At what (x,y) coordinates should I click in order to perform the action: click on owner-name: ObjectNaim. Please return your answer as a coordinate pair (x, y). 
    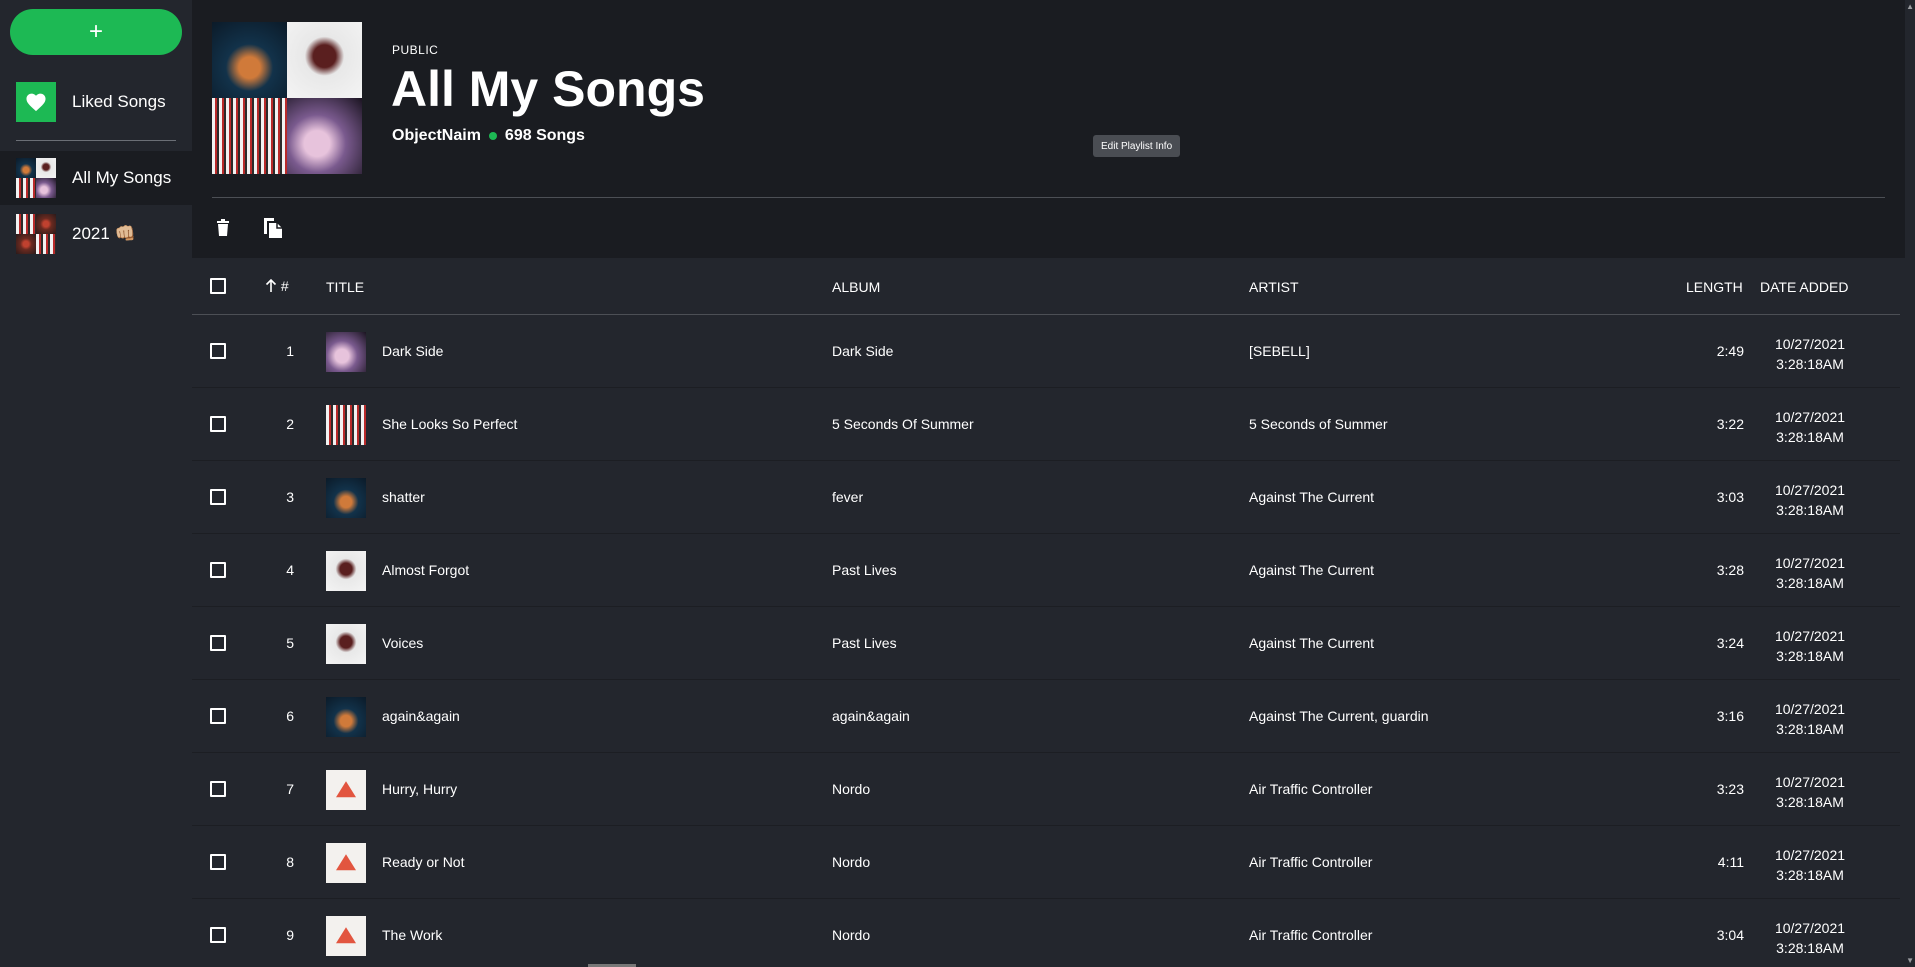
    Looking at the image, I should click on (436, 136).